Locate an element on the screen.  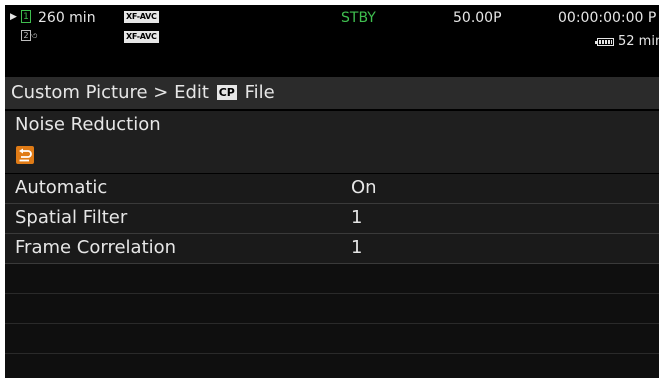
card-slot-2-label: 2 is located at coordinates (26, 35).